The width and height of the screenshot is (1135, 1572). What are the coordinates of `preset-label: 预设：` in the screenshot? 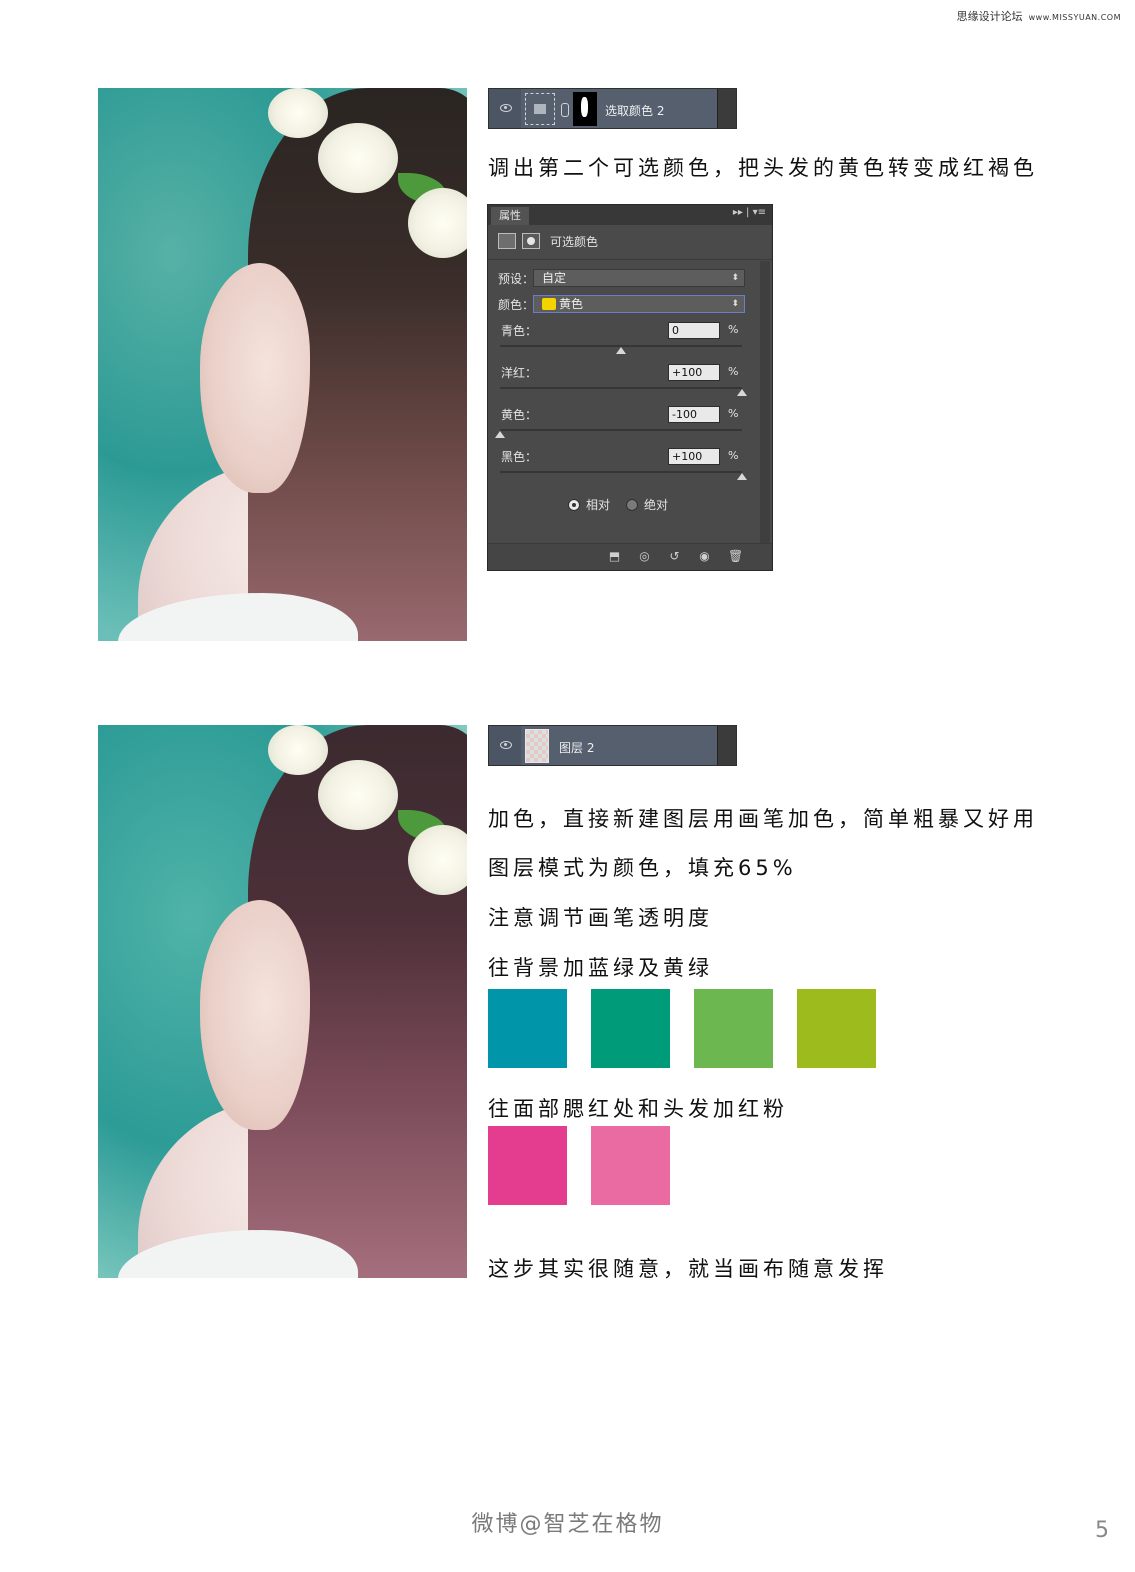 It's located at (516, 279).